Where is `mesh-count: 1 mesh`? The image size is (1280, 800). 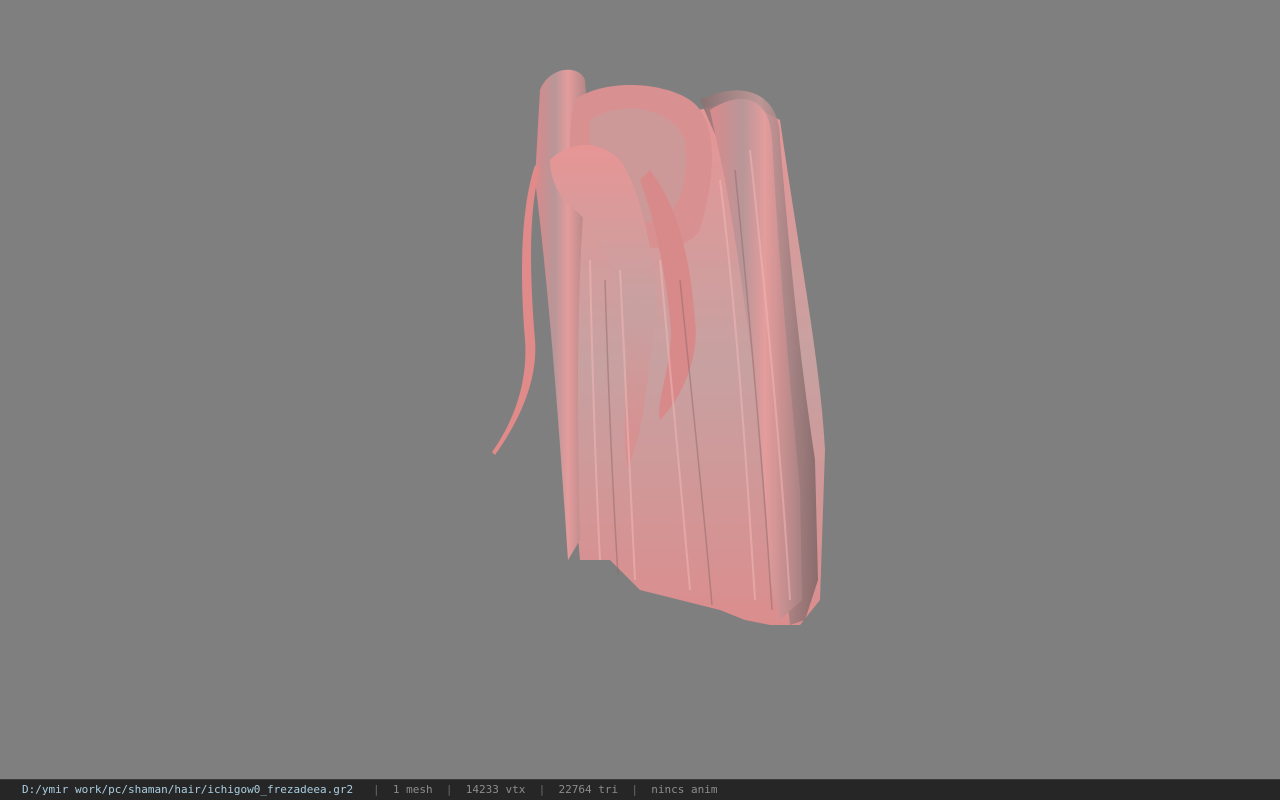
mesh-count: 1 mesh is located at coordinates (412, 789).